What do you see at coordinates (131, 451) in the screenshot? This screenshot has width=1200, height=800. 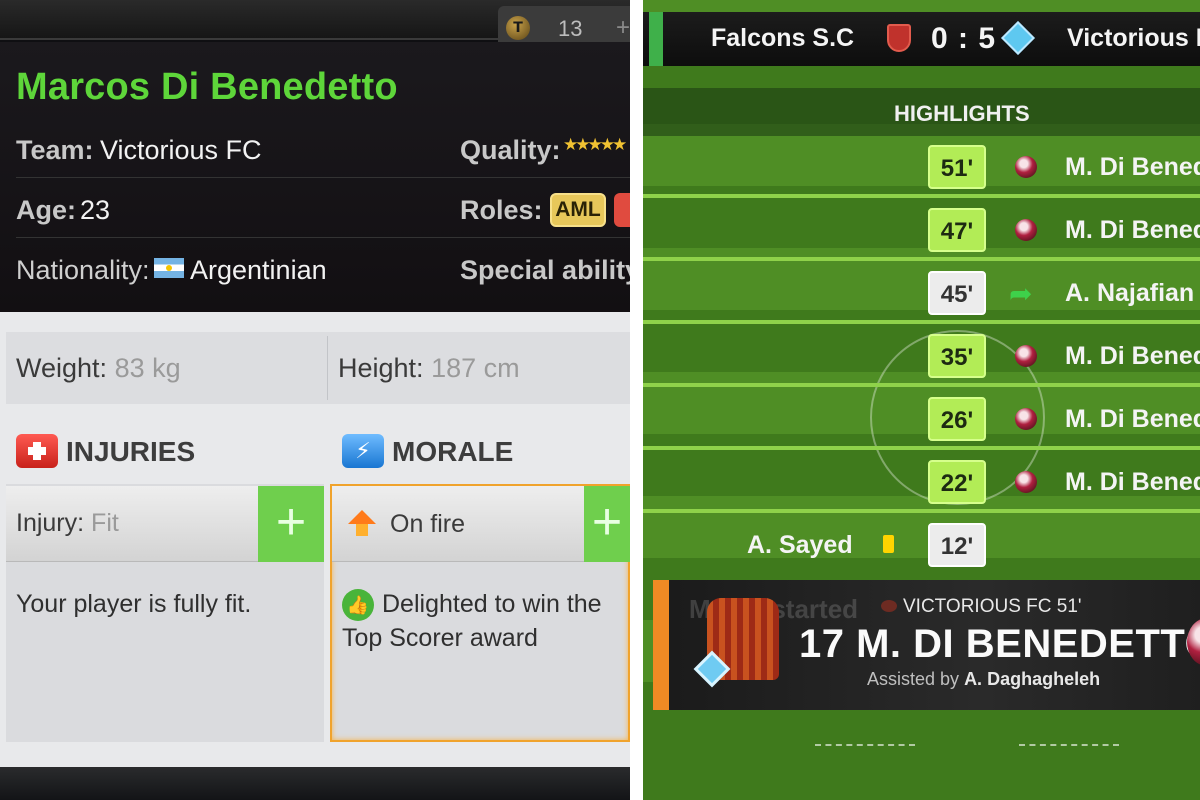 I see `injuries-title: INJURIES` at bounding box center [131, 451].